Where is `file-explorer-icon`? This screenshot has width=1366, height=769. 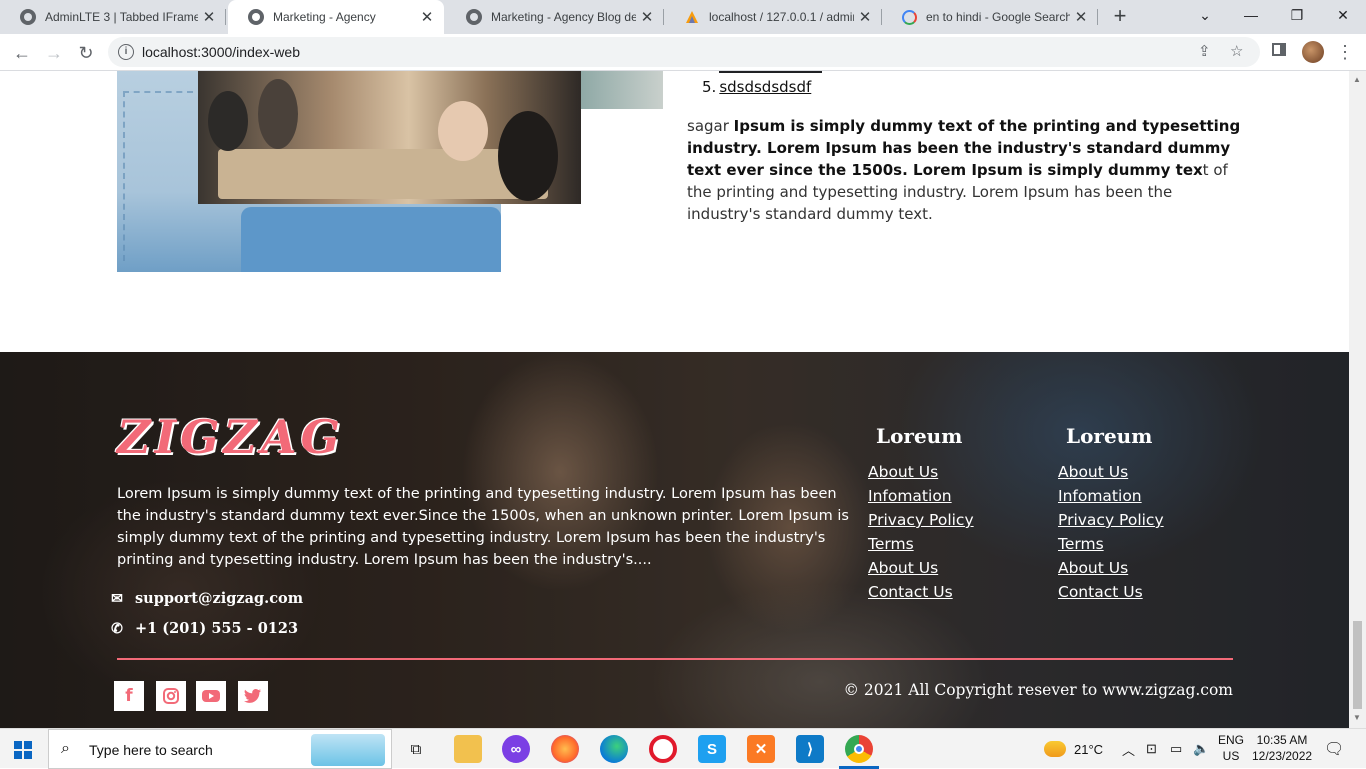 file-explorer-icon is located at coordinates (468, 749).